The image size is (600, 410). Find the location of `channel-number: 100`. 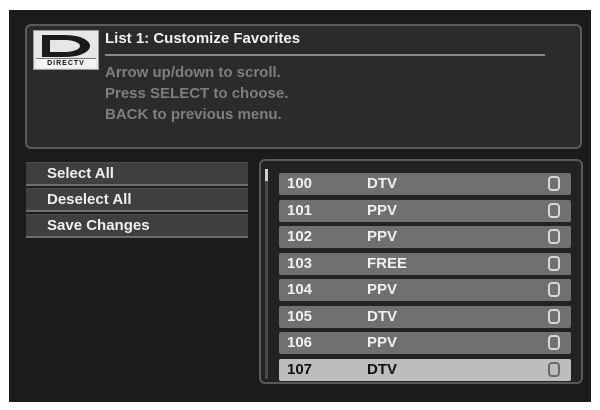

channel-number: 100 is located at coordinates (300, 183).